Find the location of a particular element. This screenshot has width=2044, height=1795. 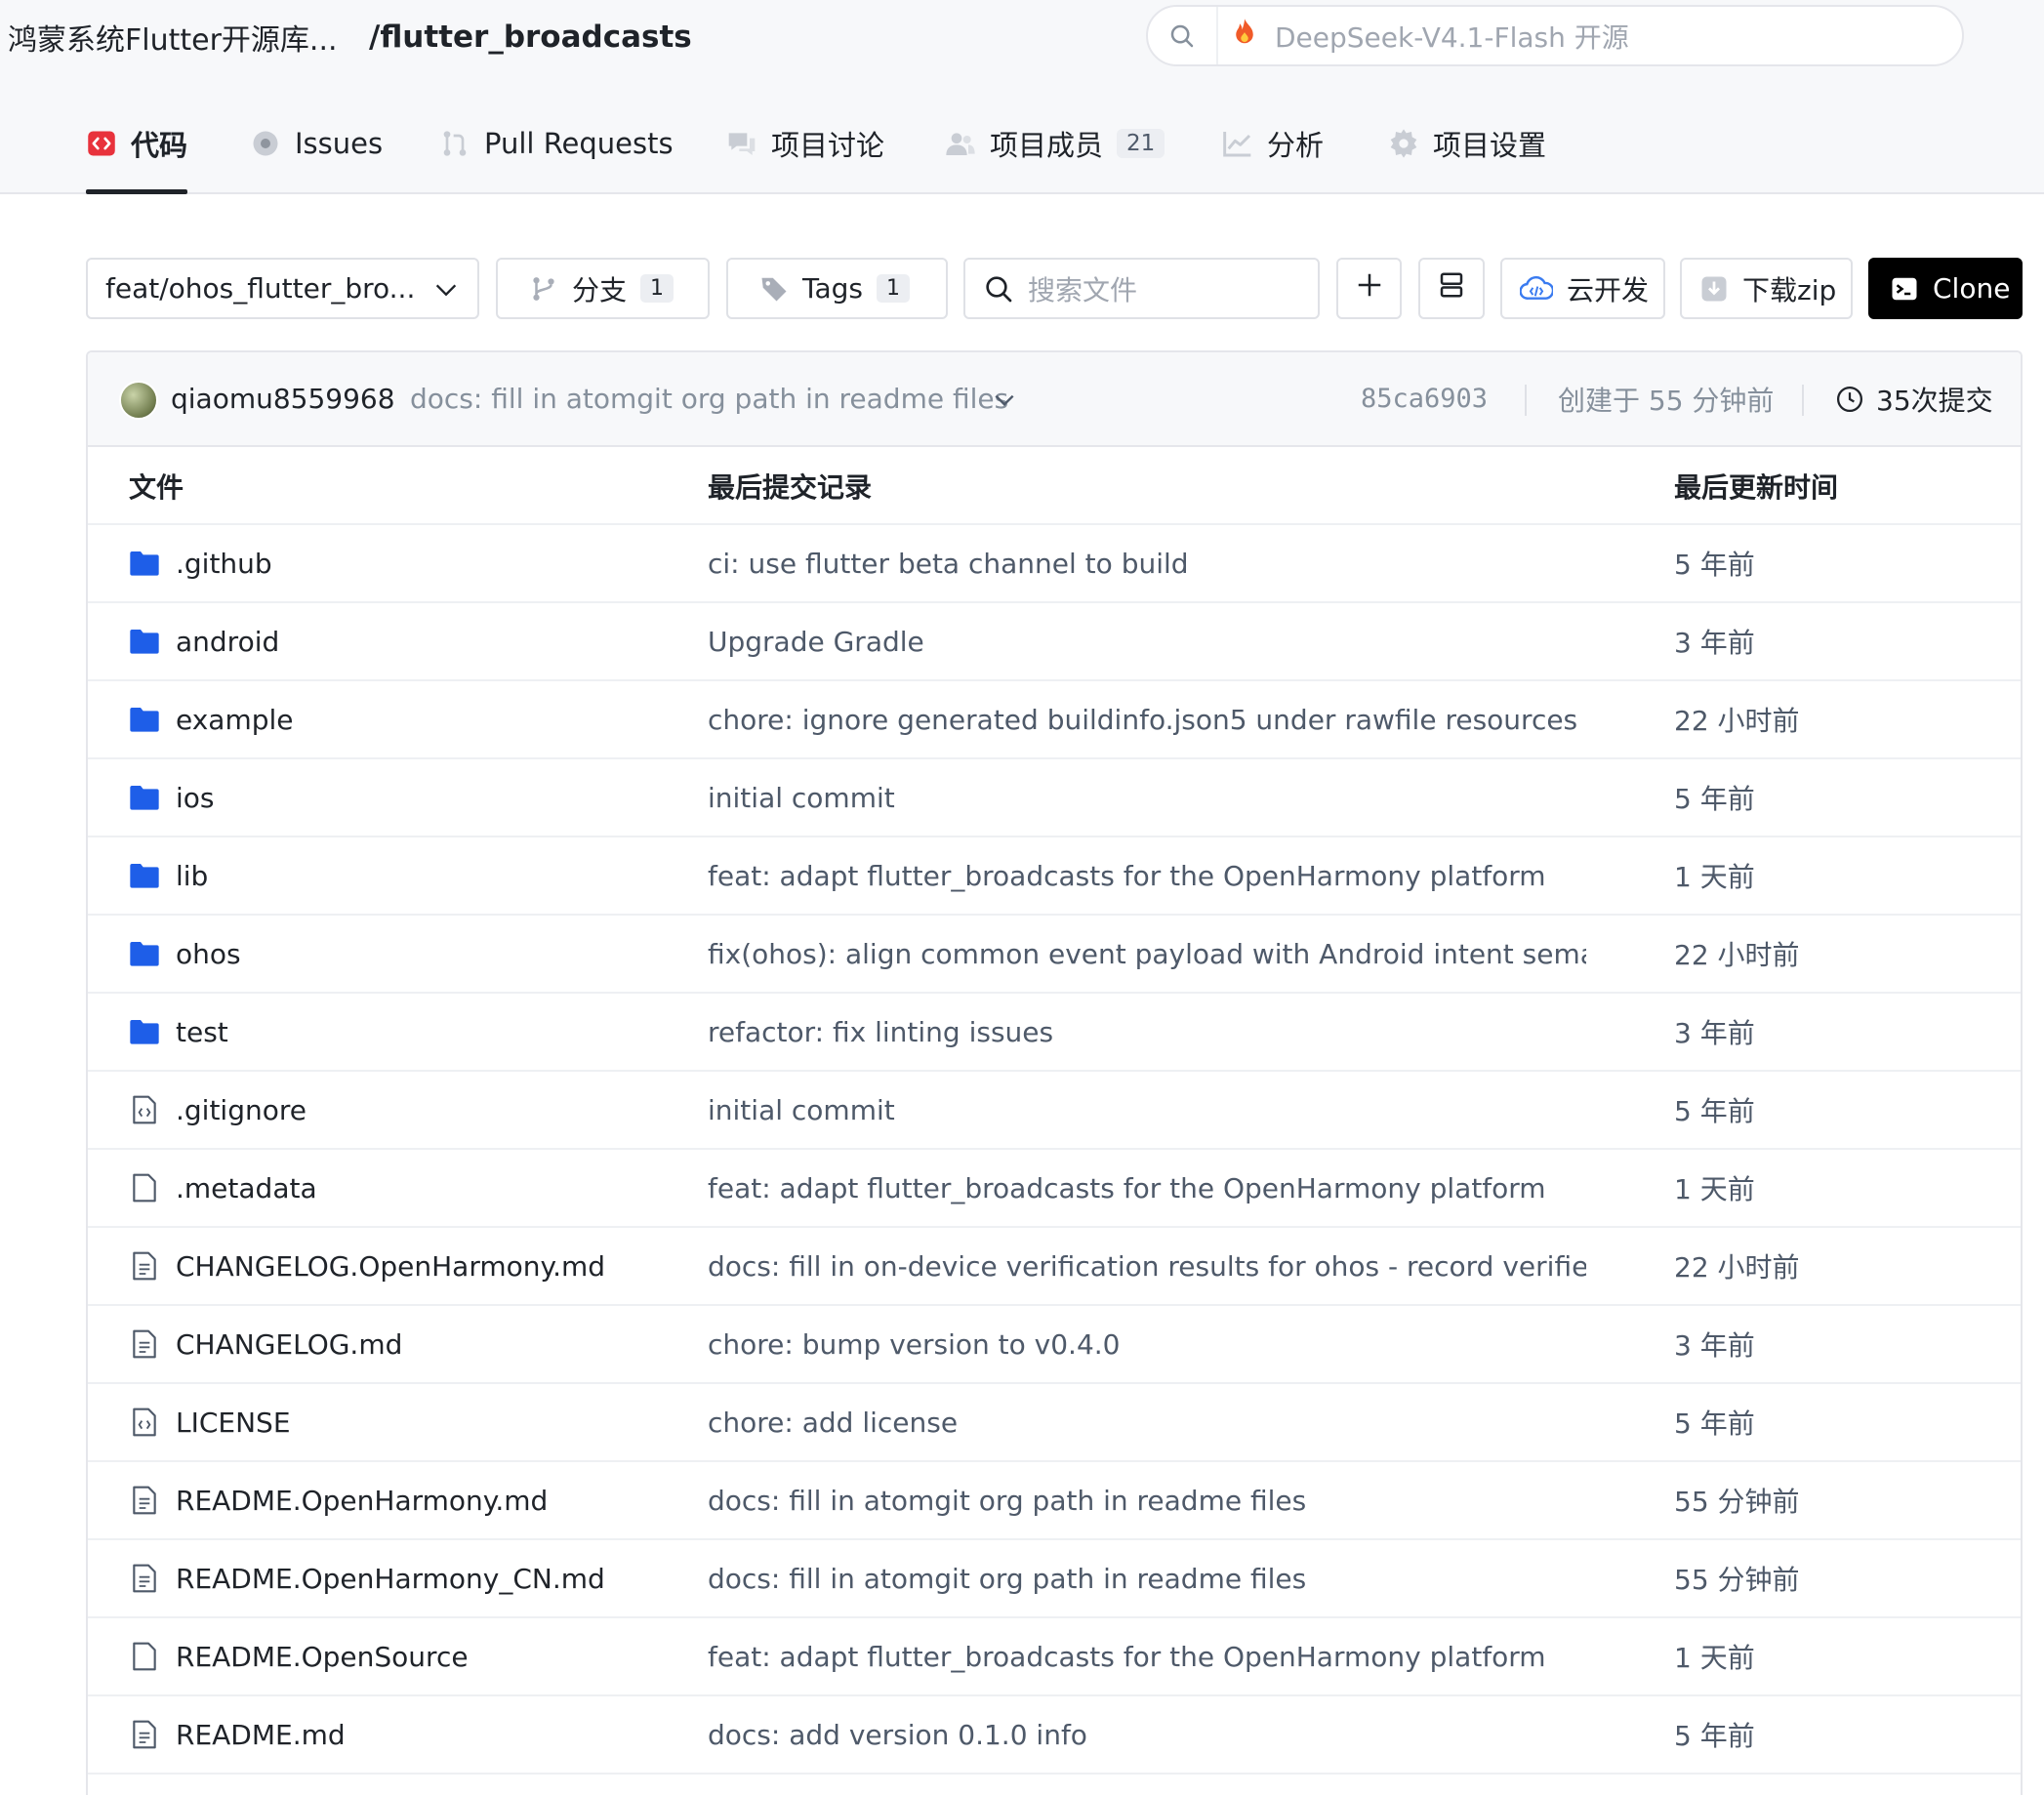

file-name: ios is located at coordinates (195, 798).